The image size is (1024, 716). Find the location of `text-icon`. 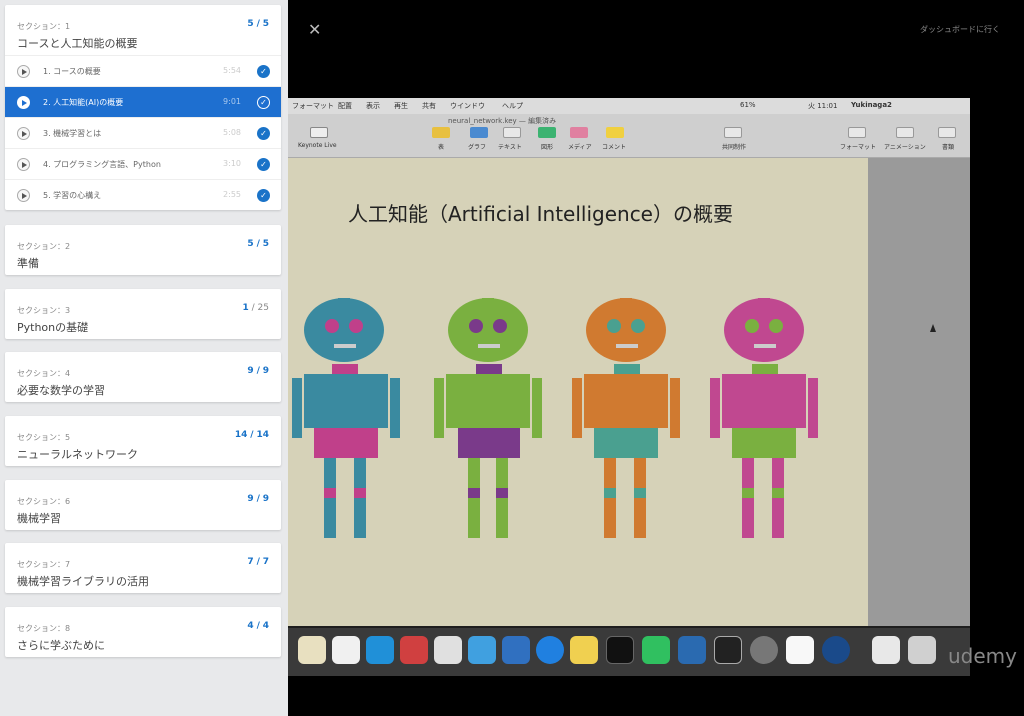

text-icon is located at coordinates (512, 132).